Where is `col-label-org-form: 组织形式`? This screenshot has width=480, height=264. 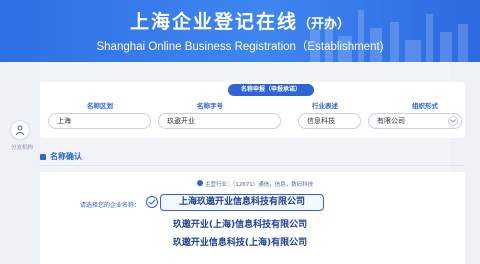
col-label-org-form: 组织形式 is located at coordinates (425, 106).